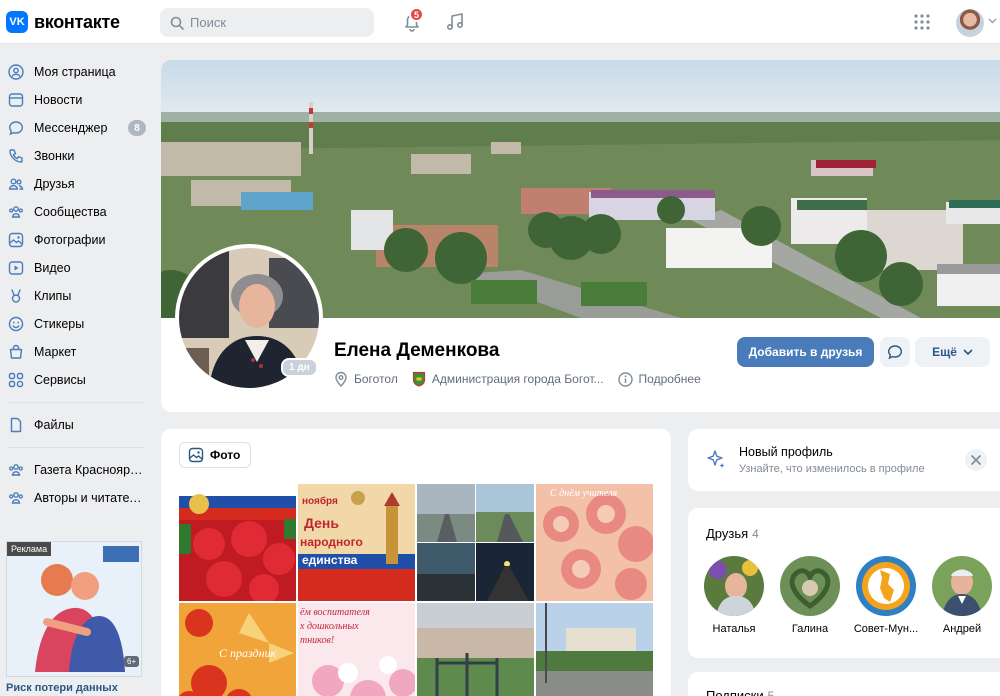  Describe the element at coordinates (376, 379) in the screenshot. I see `city-text: Боготол` at that location.